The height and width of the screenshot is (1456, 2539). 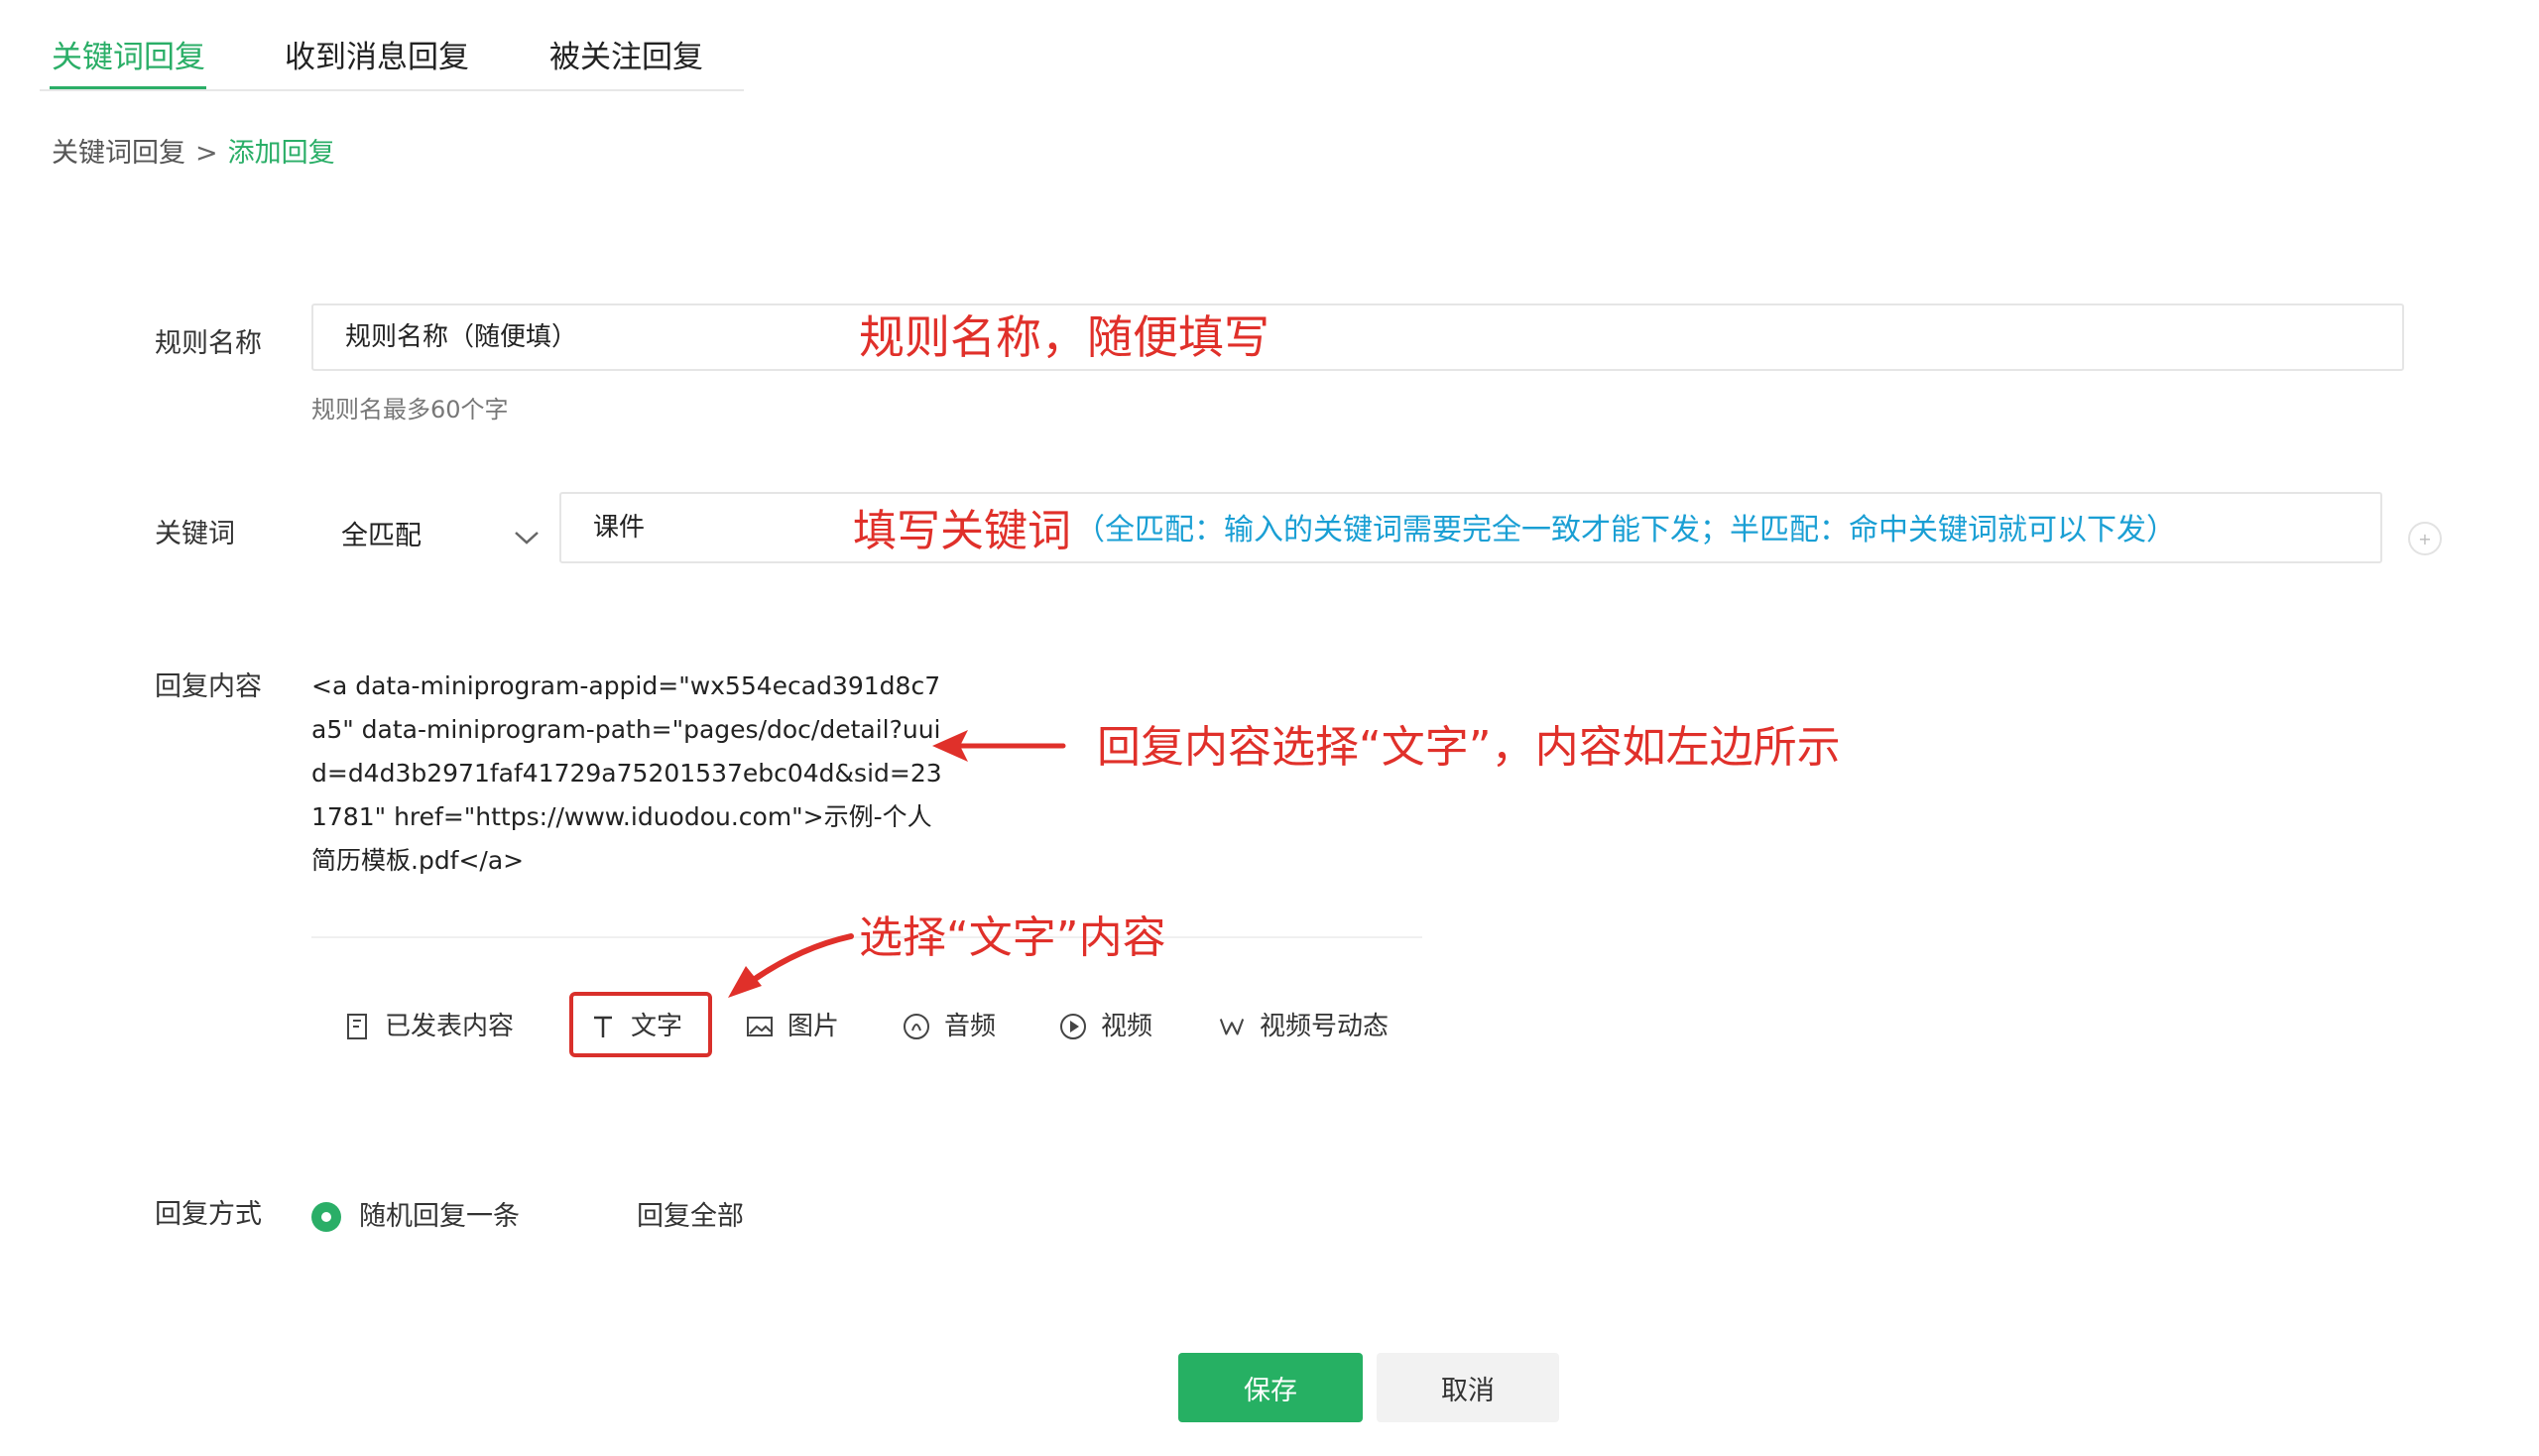 I want to click on rule-name-label: 规则名称, so click(x=208, y=343).